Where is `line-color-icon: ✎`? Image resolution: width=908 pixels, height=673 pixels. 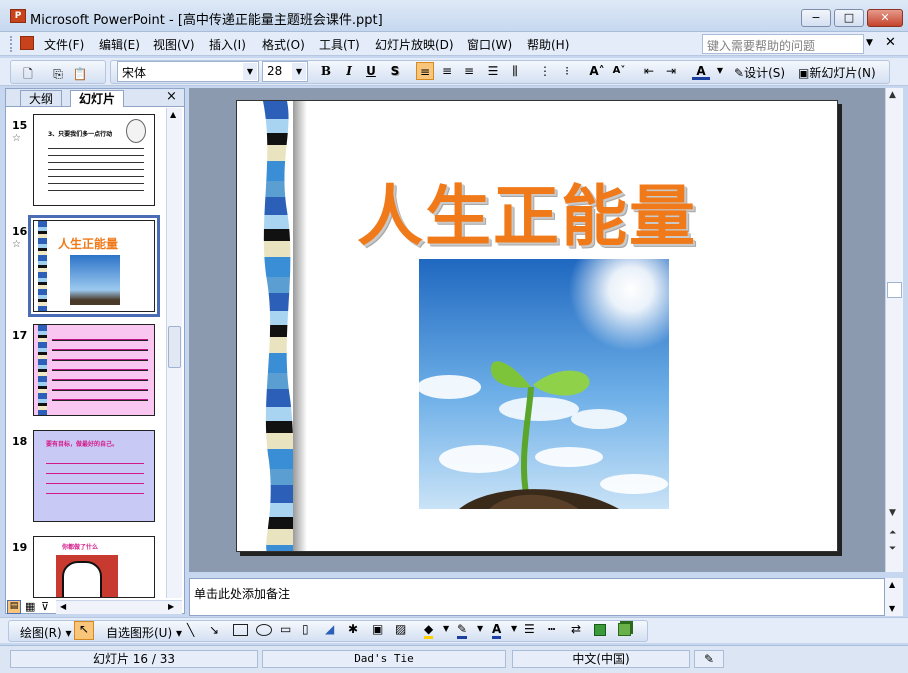
line-color-icon: ✎ is located at coordinates (462, 630).